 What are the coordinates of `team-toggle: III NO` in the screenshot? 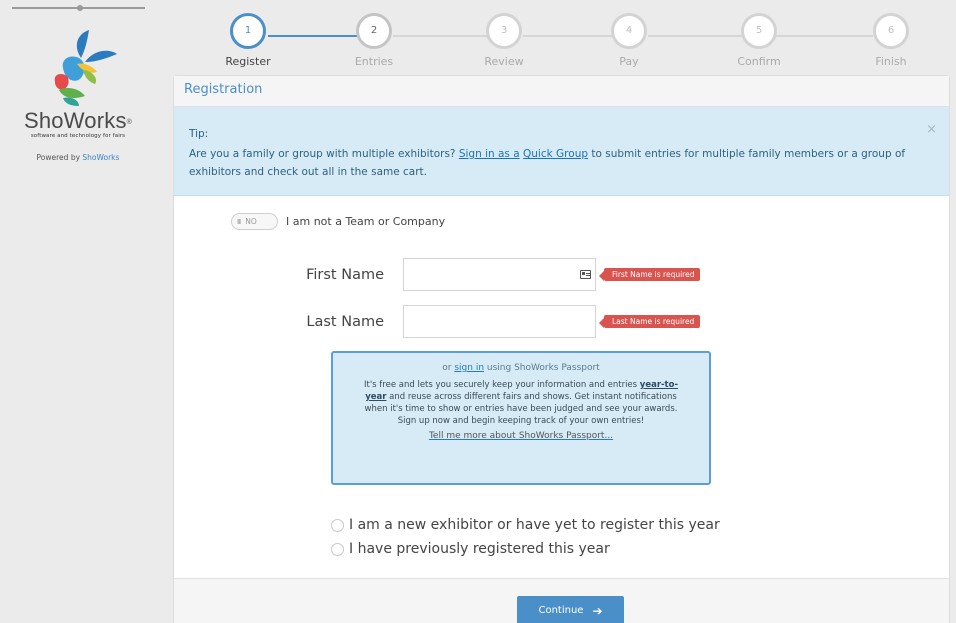 It's located at (254, 221).